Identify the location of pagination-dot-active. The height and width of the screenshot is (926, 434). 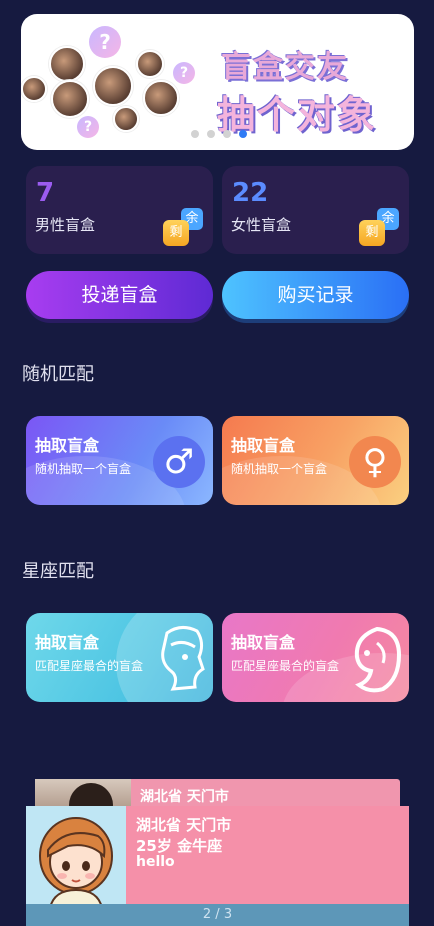
(243, 134).